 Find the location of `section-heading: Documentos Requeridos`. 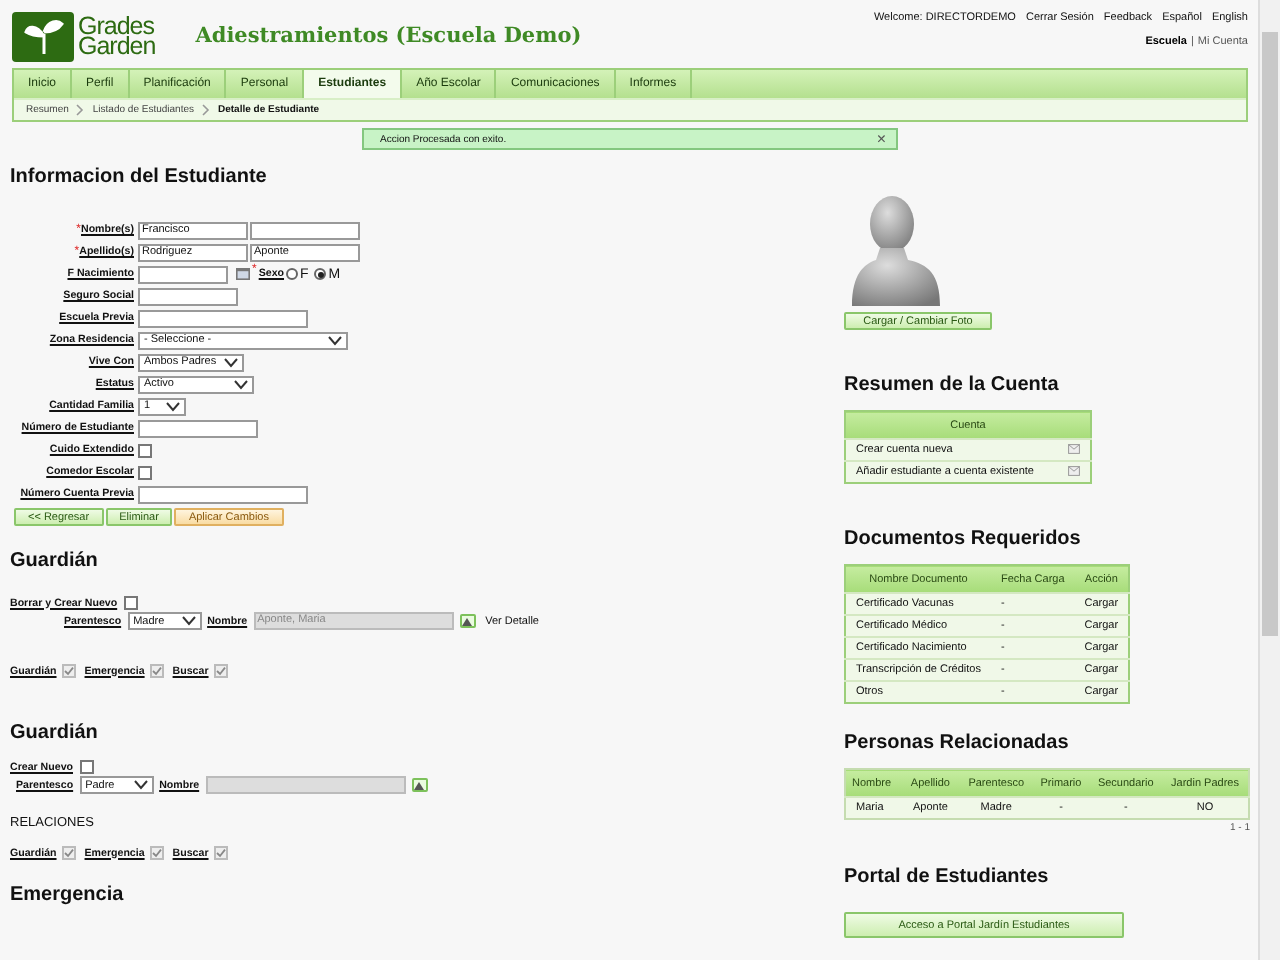

section-heading: Documentos Requeridos is located at coordinates (963, 539).